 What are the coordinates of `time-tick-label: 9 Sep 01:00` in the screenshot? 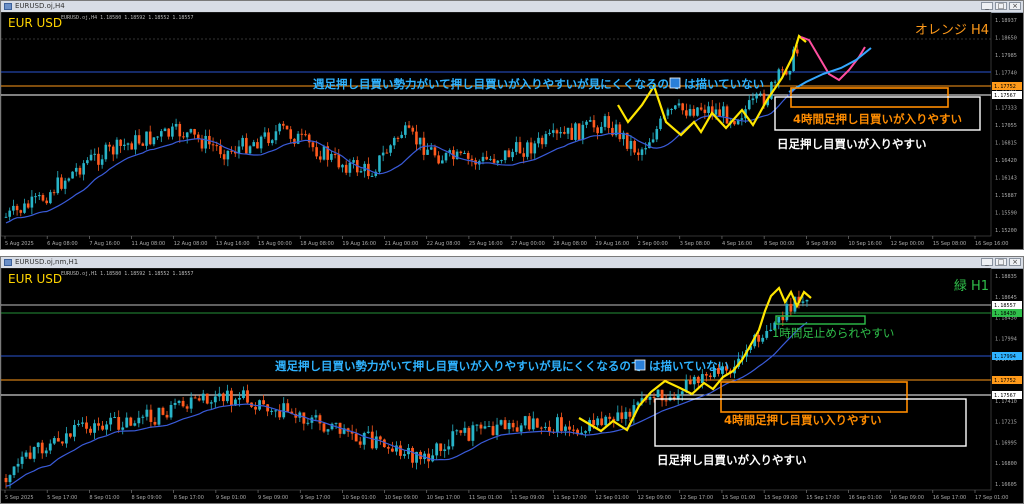 It's located at (231, 498).